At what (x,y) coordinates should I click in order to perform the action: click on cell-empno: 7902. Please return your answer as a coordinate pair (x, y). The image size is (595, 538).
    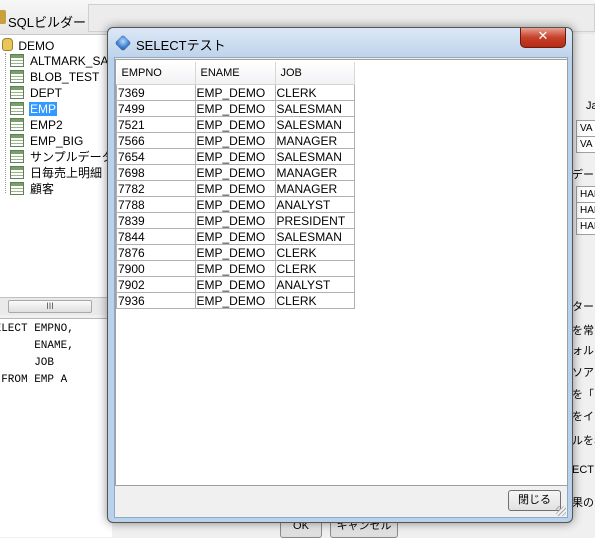
    Looking at the image, I should click on (156, 284).